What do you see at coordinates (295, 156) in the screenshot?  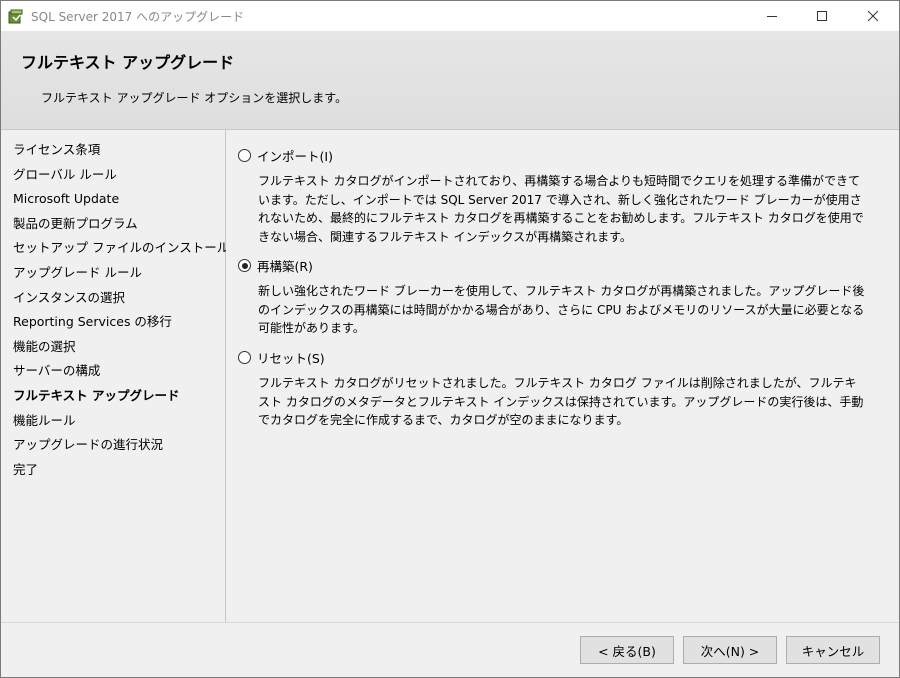 I see `option-import-label: インポート(I)` at bounding box center [295, 156].